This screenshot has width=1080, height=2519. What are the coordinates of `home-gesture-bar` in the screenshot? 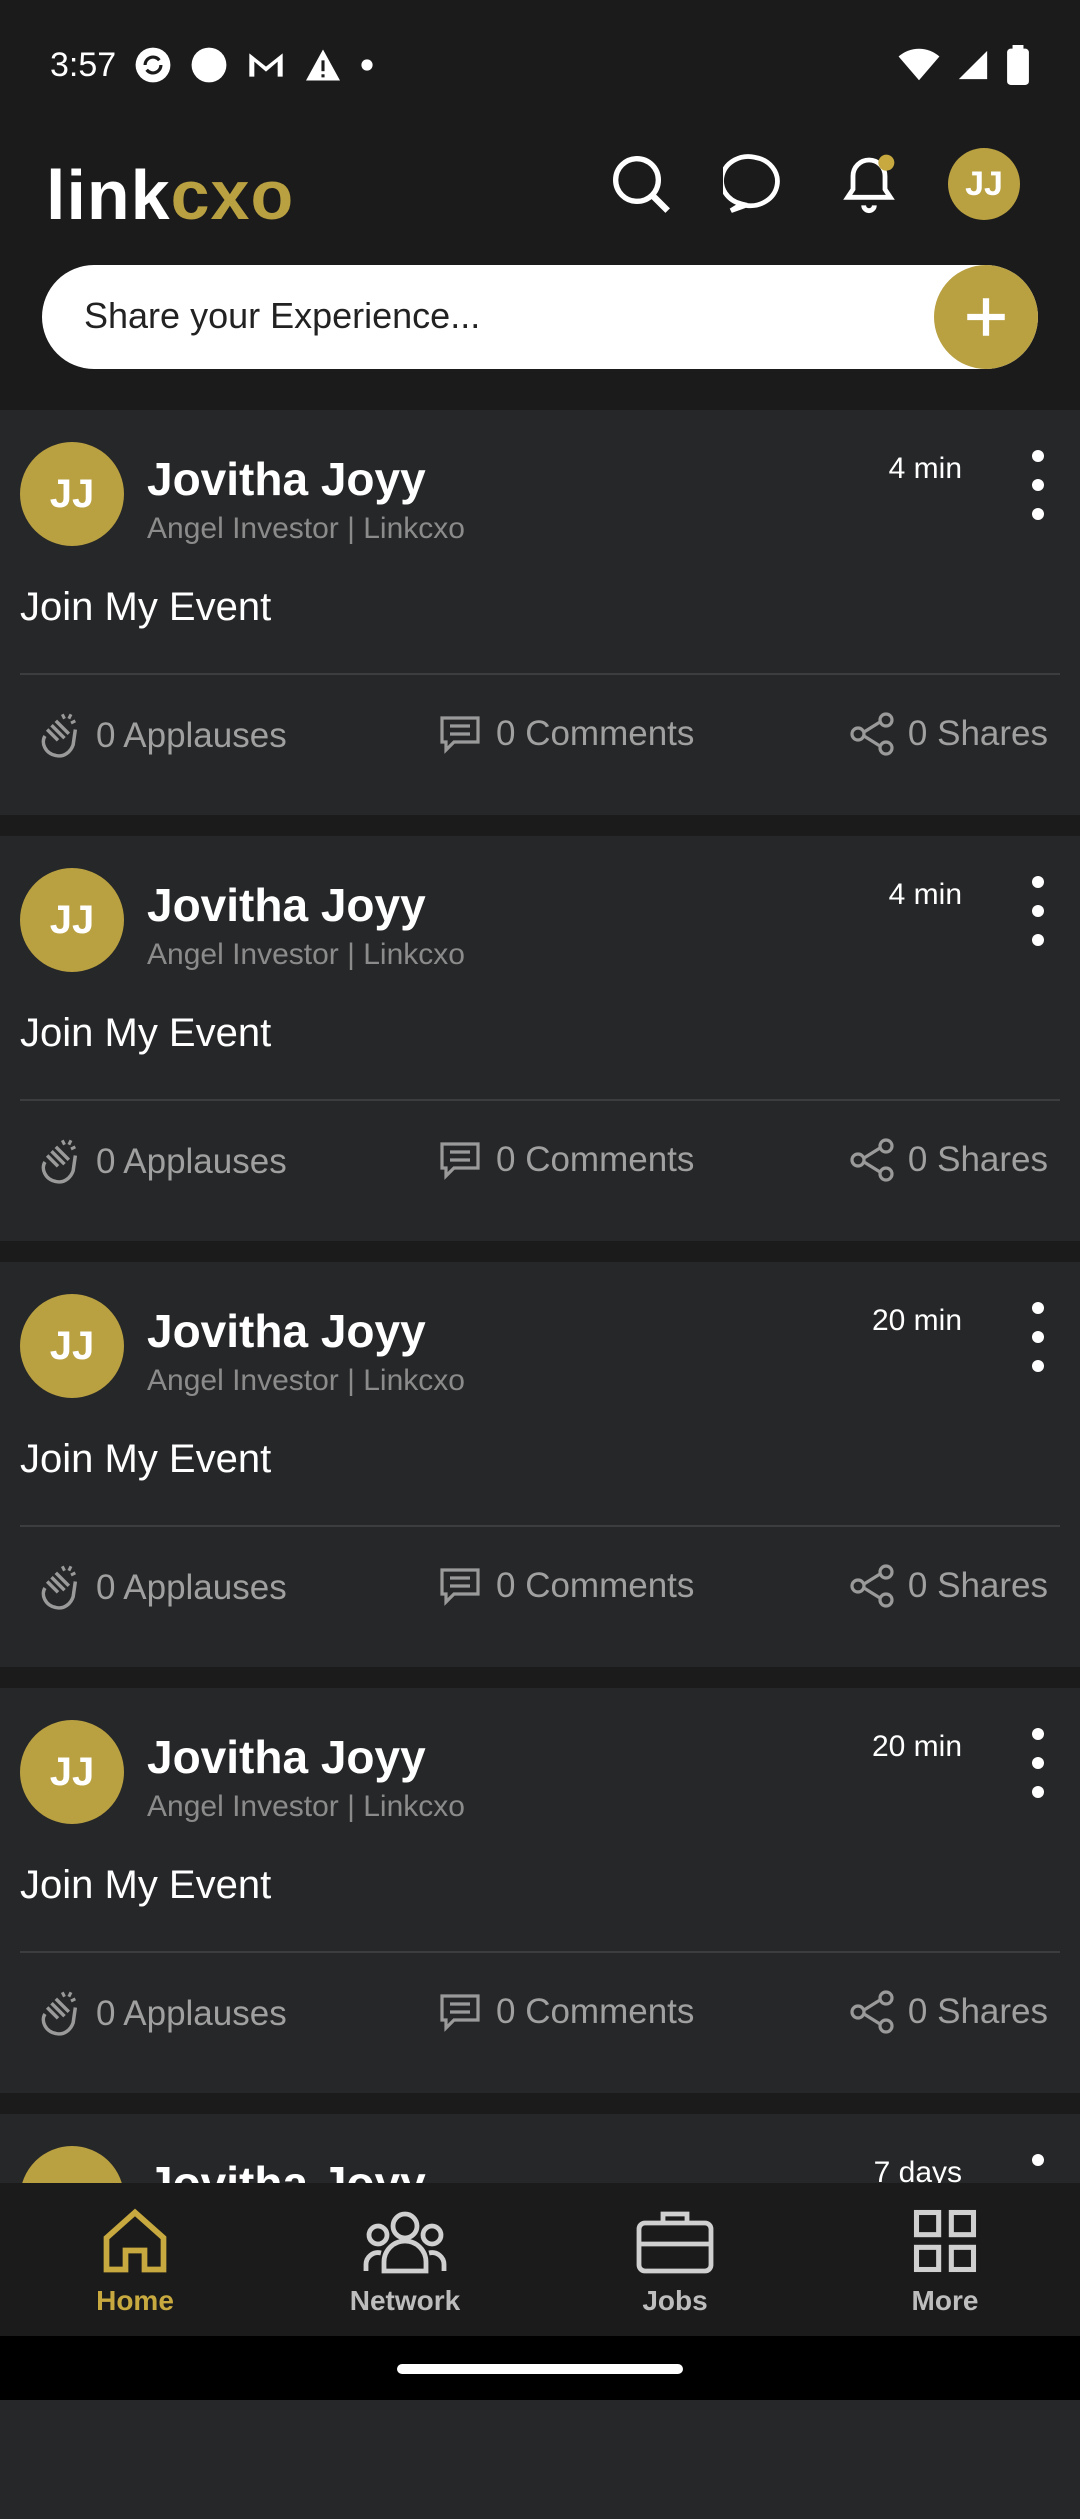 It's located at (540, 2369).